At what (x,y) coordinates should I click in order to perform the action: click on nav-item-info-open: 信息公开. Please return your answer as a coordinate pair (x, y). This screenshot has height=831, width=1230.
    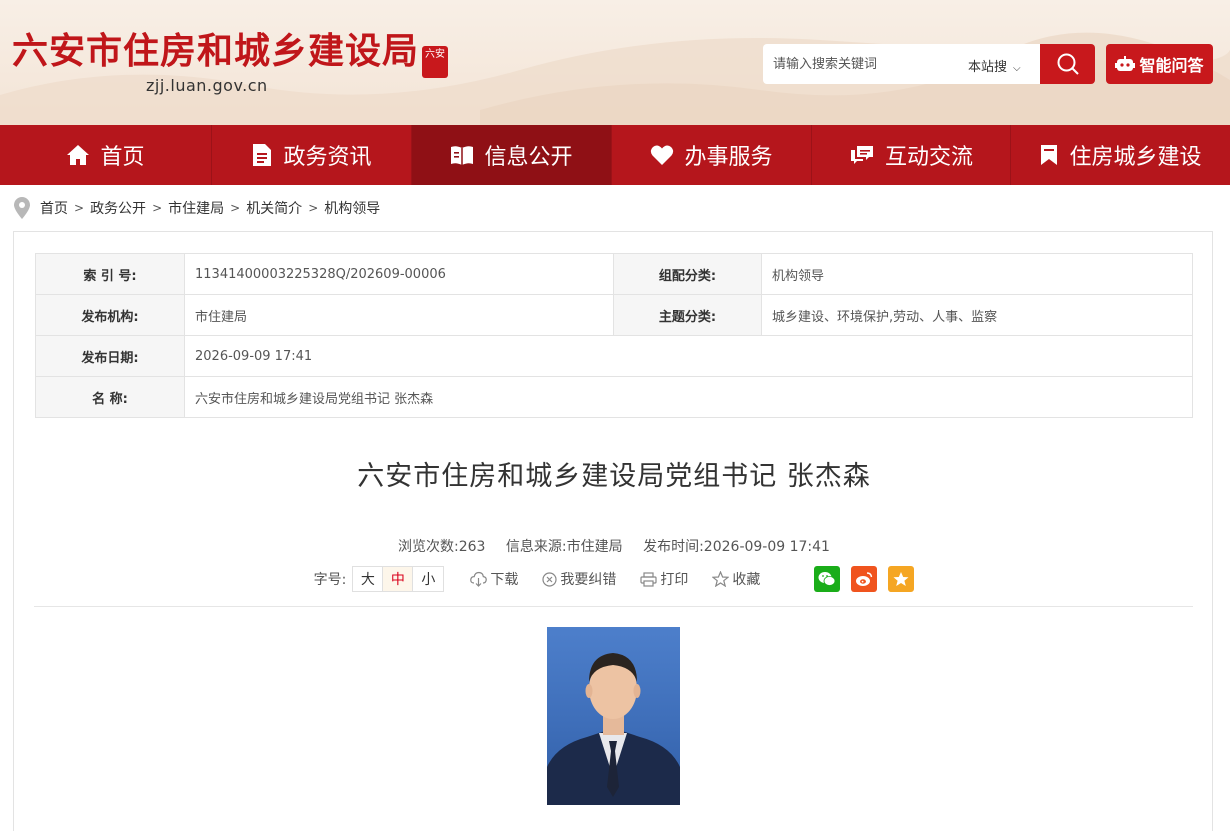
    Looking at the image, I should click on (512, 155).